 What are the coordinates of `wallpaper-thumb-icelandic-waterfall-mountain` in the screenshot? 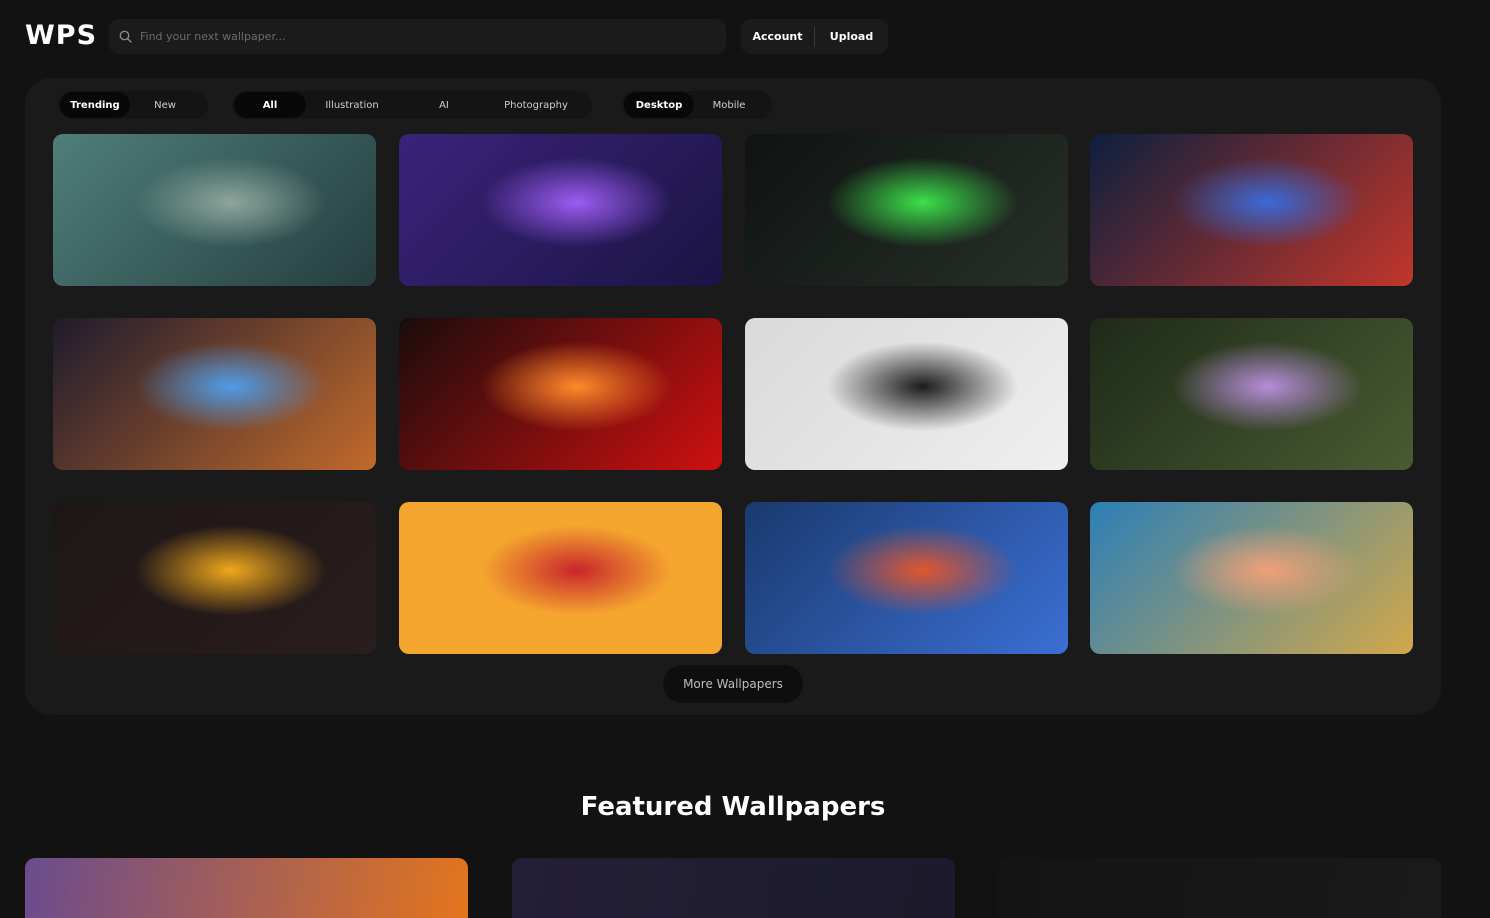 It's located at (1251, 578).